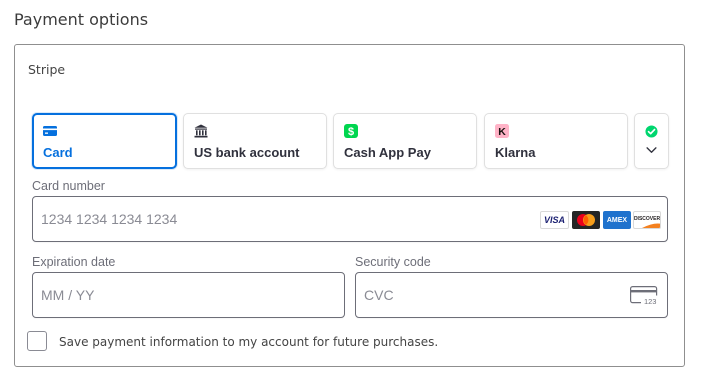  What do you see at coordinates (47, 69) in the screenshot?
I see `panel-title: Stripe` at bounding box center [47, 69].